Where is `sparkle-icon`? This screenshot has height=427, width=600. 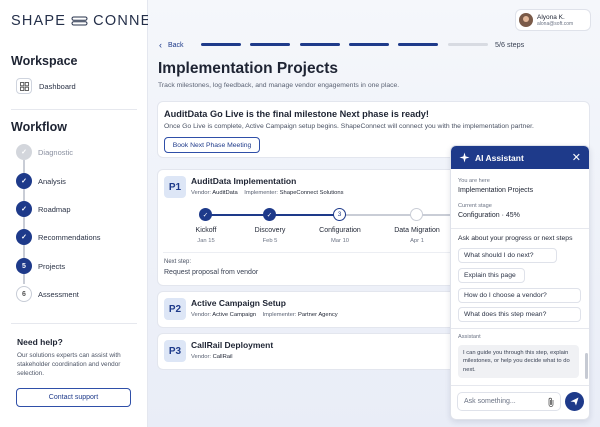 sparkle-icon is located at coordinates (464, 157).